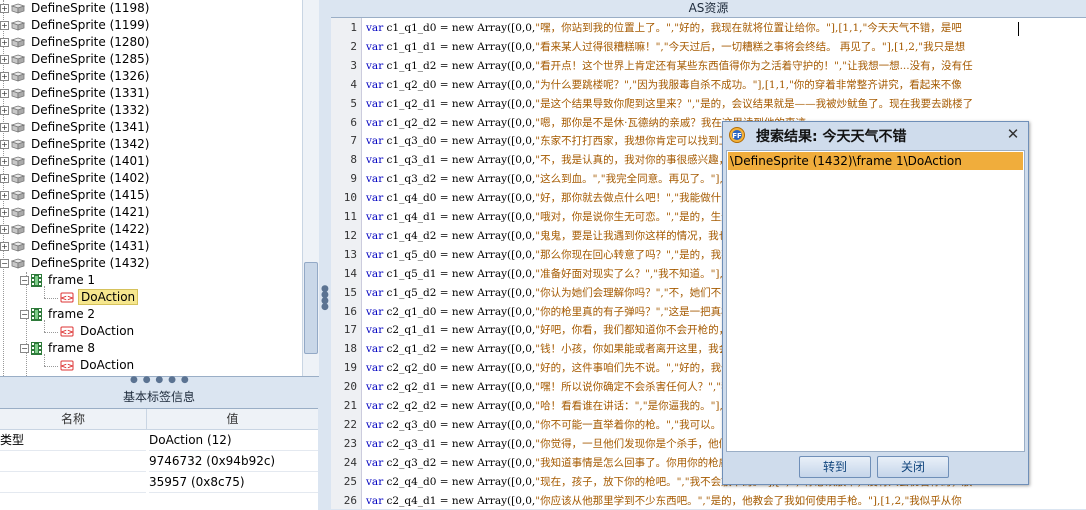 This screenshot has width=1086, height=510. What do you see at coordinates (233, 440) in the screenshot?
I see `tag-info-value: DoAction (12)` at bounding box center [233, 440].